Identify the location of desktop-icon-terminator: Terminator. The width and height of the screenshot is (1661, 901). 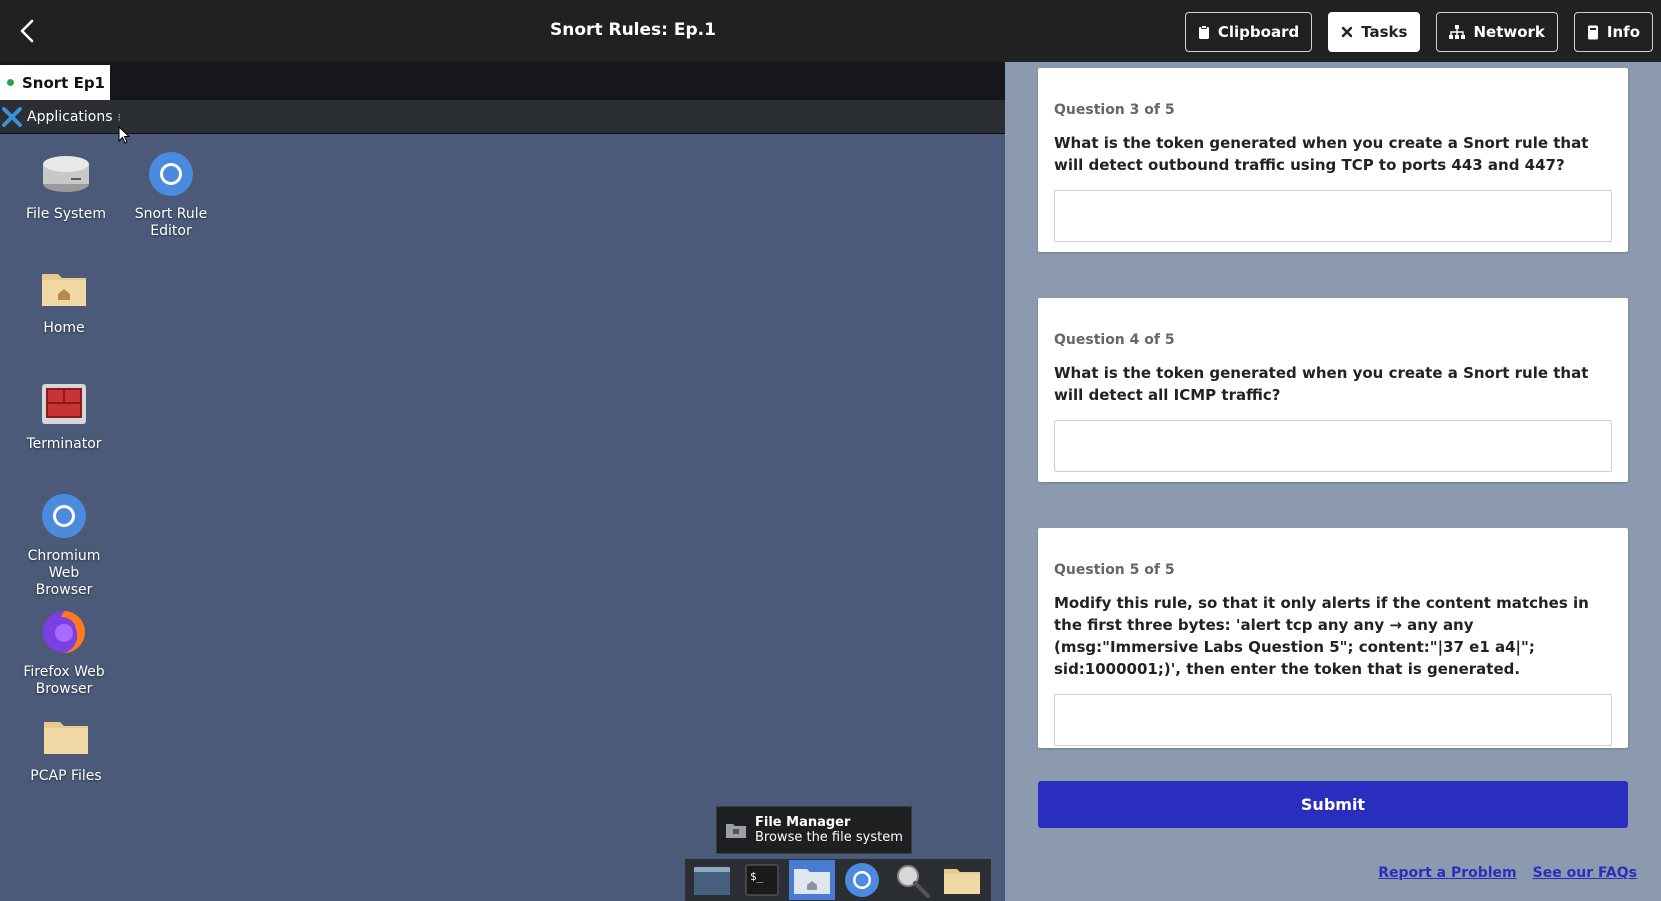
(64, 415).